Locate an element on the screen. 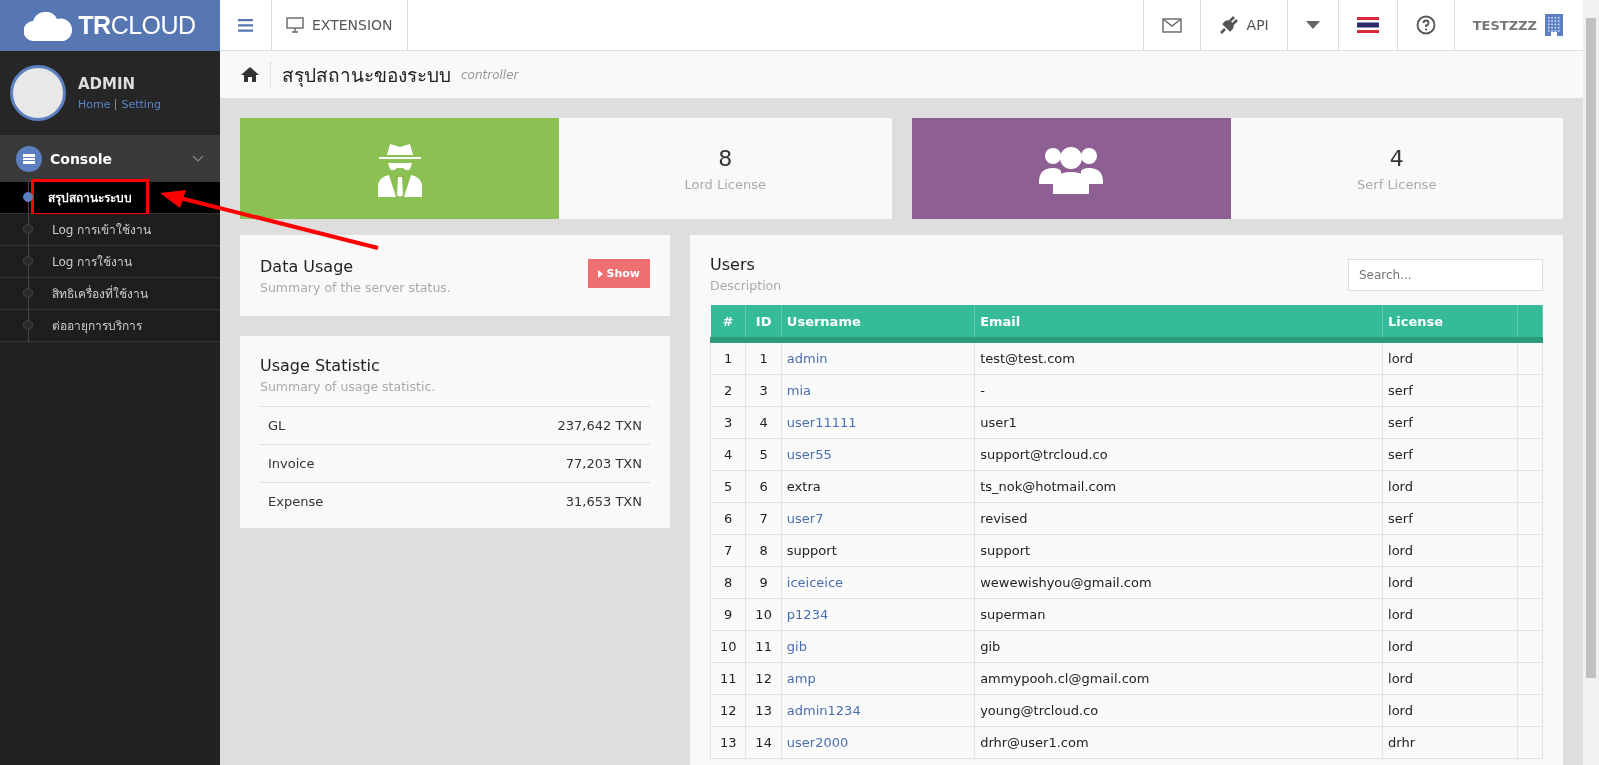 The image size is (1599, 765). table-cell: 7 is located at coordinates (728, 550).